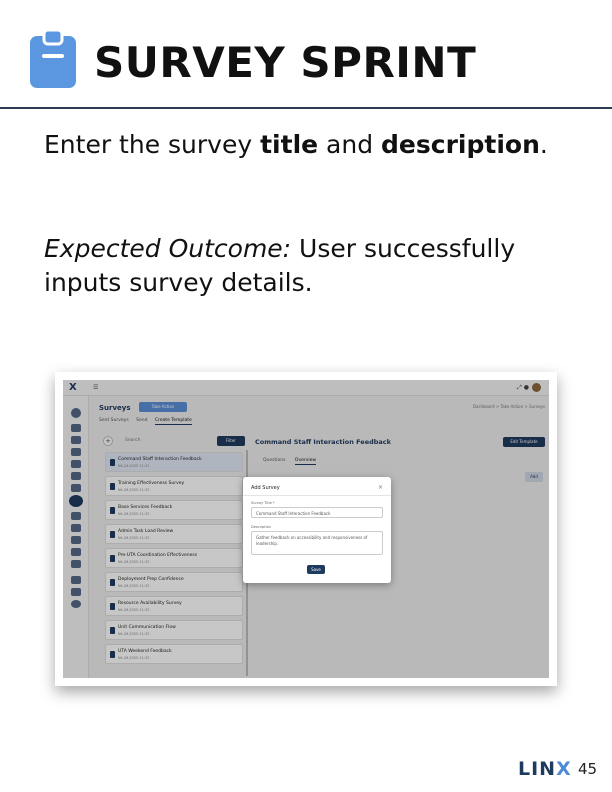 This screenshot has height=792, width=612. What do you see at coordinates (306, 108) in the screenshot?
I see `header-divider` at bounding box center [306, 108].